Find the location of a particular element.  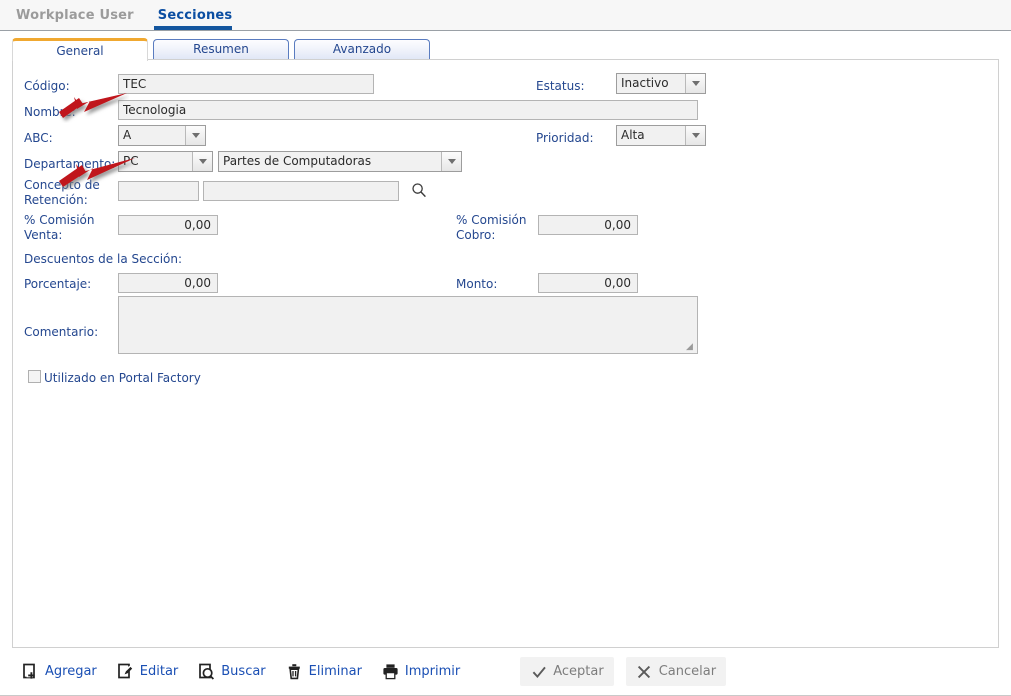

estatus-value: Inactivo is located at coordinates (645, 83).